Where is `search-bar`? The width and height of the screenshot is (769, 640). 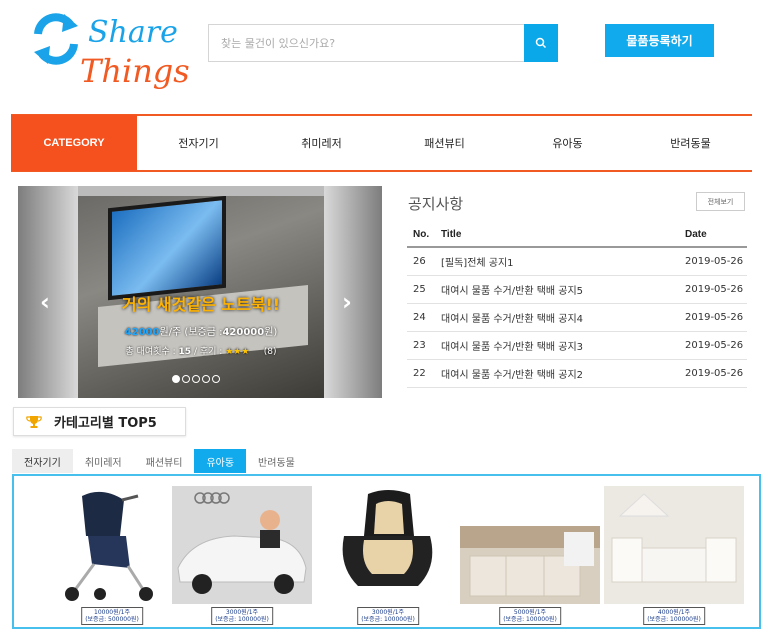 search-bar is located at coordinates (383, 43).